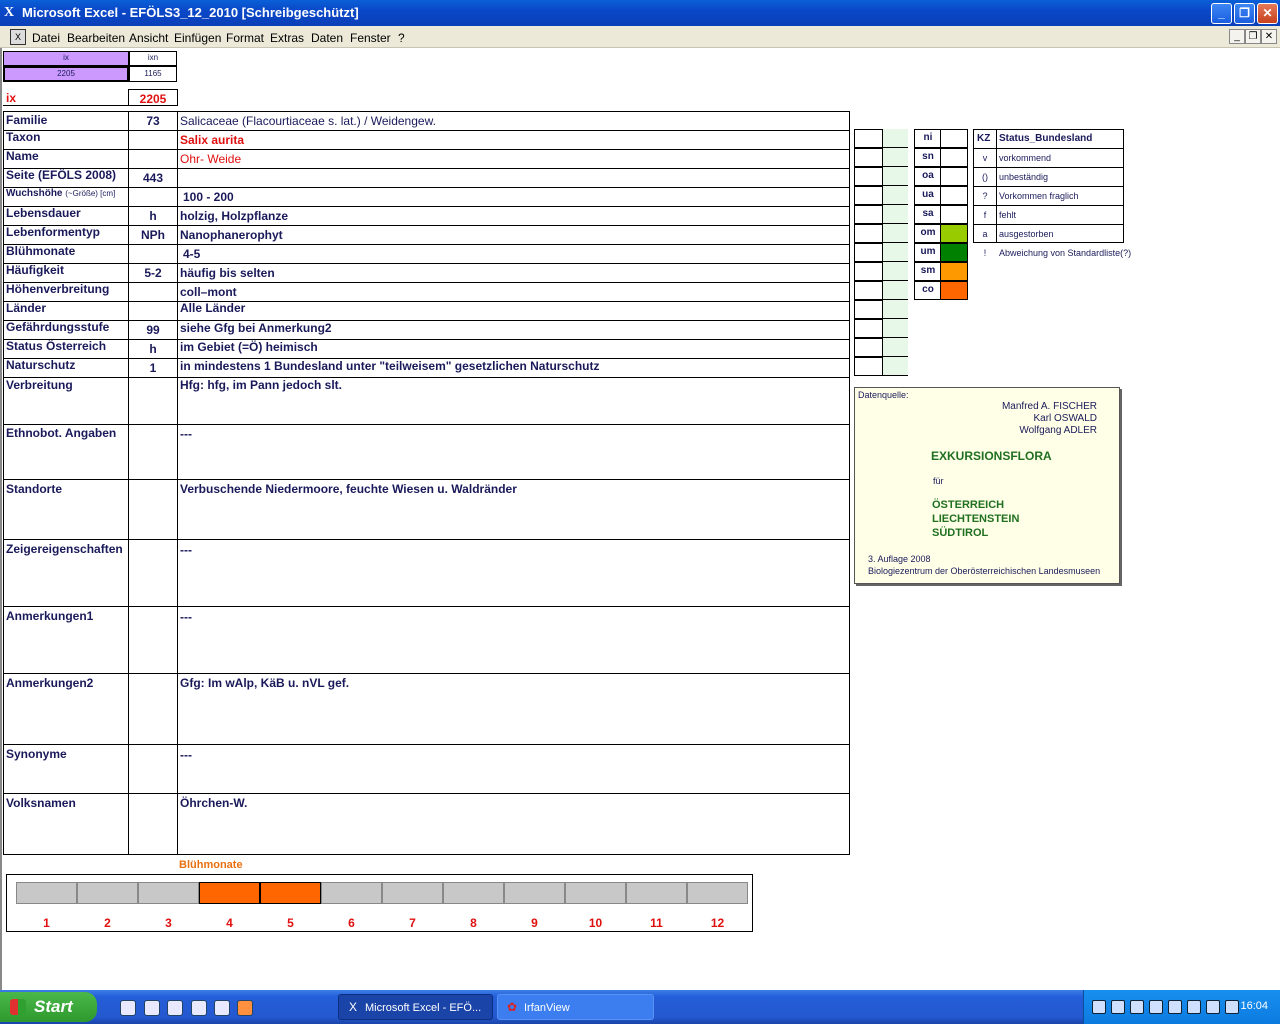 Image resolution: width=1280 pixels, height=1024 pixels. What do you see at coordinates (153, 235) in the screenshot?
I see `code-lebensform: NPh` at bounding box center [153, 235].